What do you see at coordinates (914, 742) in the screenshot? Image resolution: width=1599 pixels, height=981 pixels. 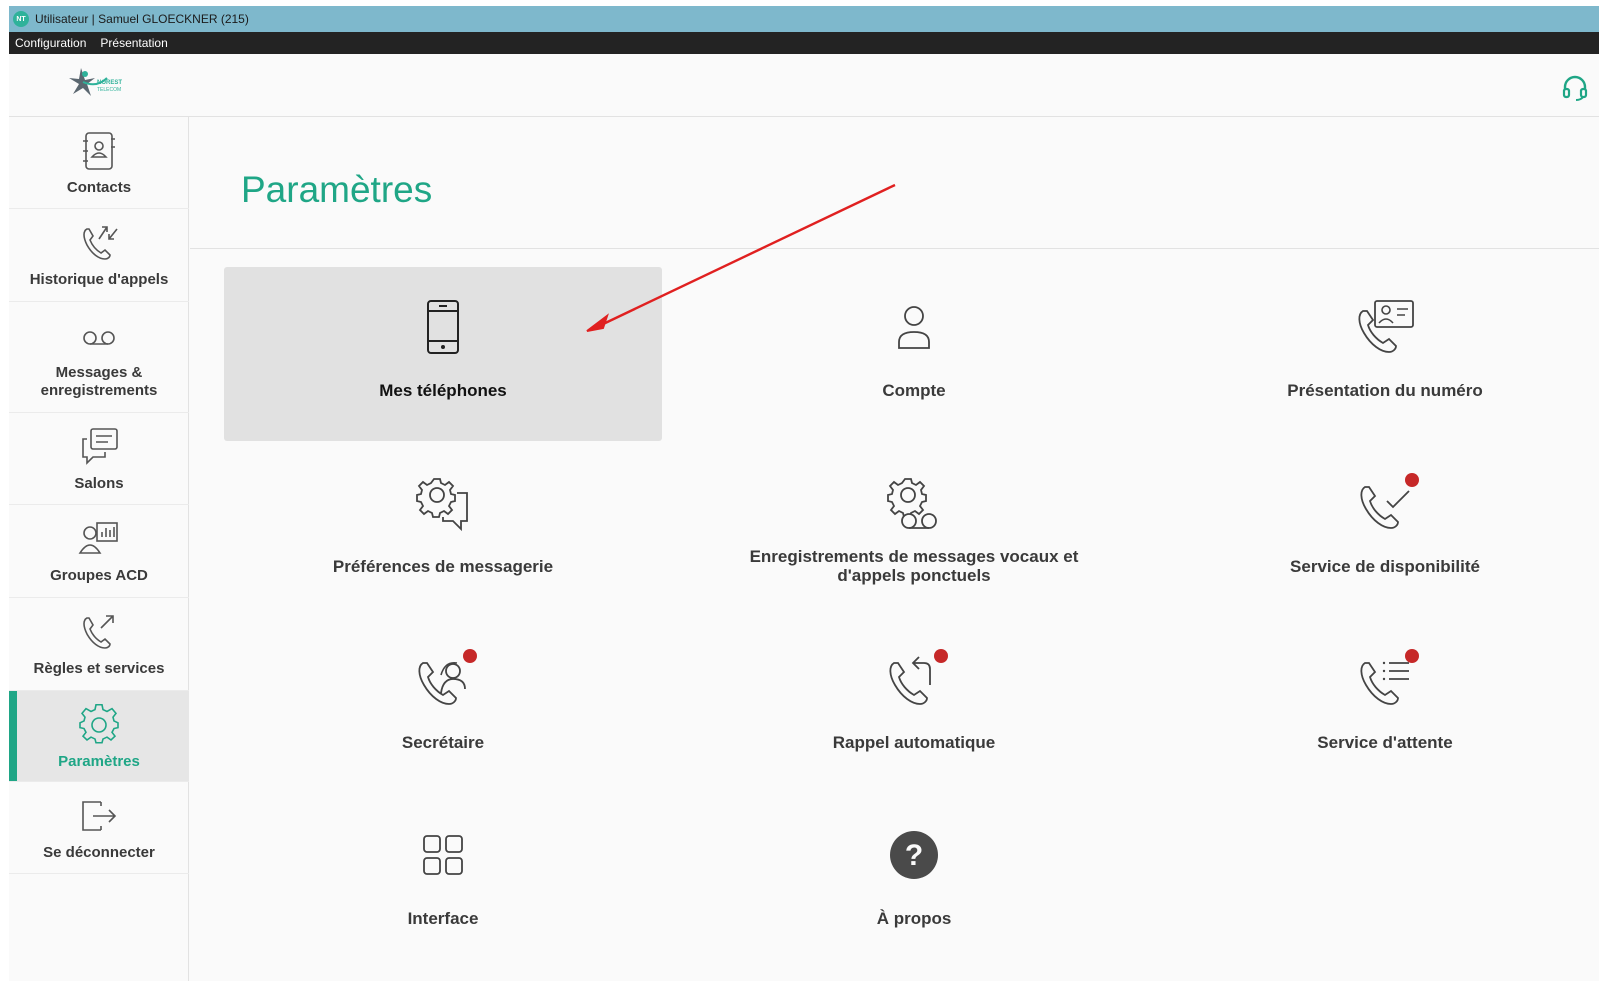 I see `tile-label: Rappel automatique` at bounding box center [914, 742].